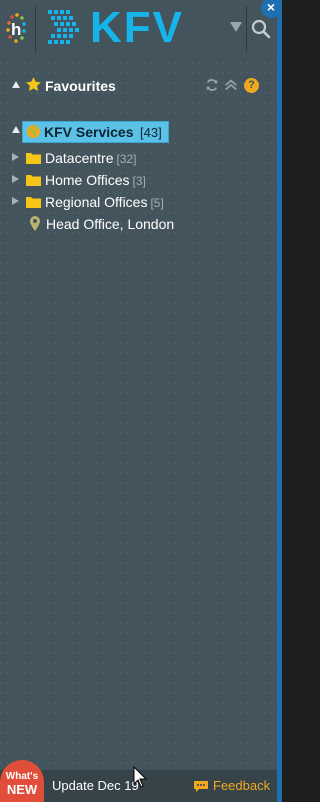 This screenshot has width=320, height=802. Describe the element at coordinates (96, 202) in the screenshot. I see `tree-item-label-text: Regional Offices` at that location.